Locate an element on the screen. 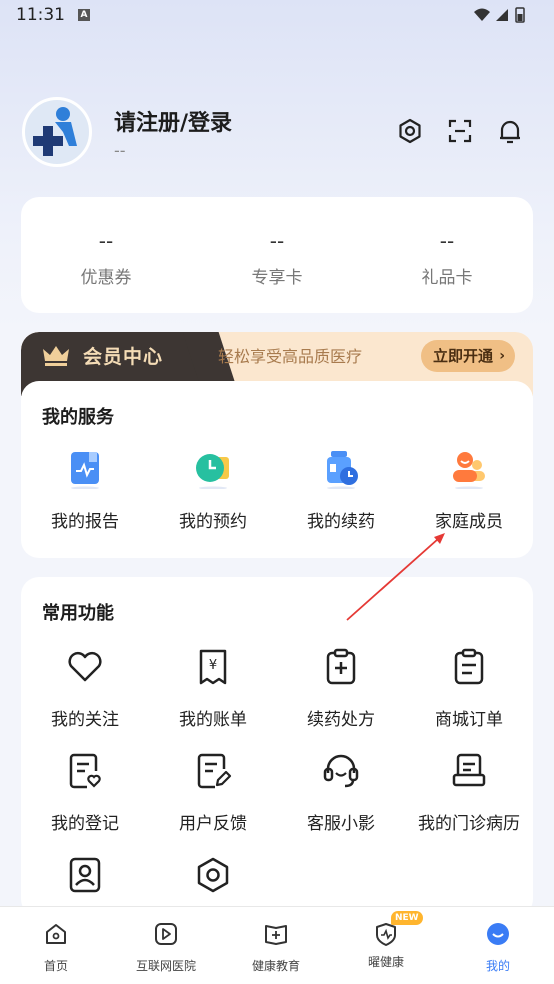 Image resolution: width=554 pixels, height=984 pixels. function-item-feedback: 用户反馈 is located at coordinates (213, 792).